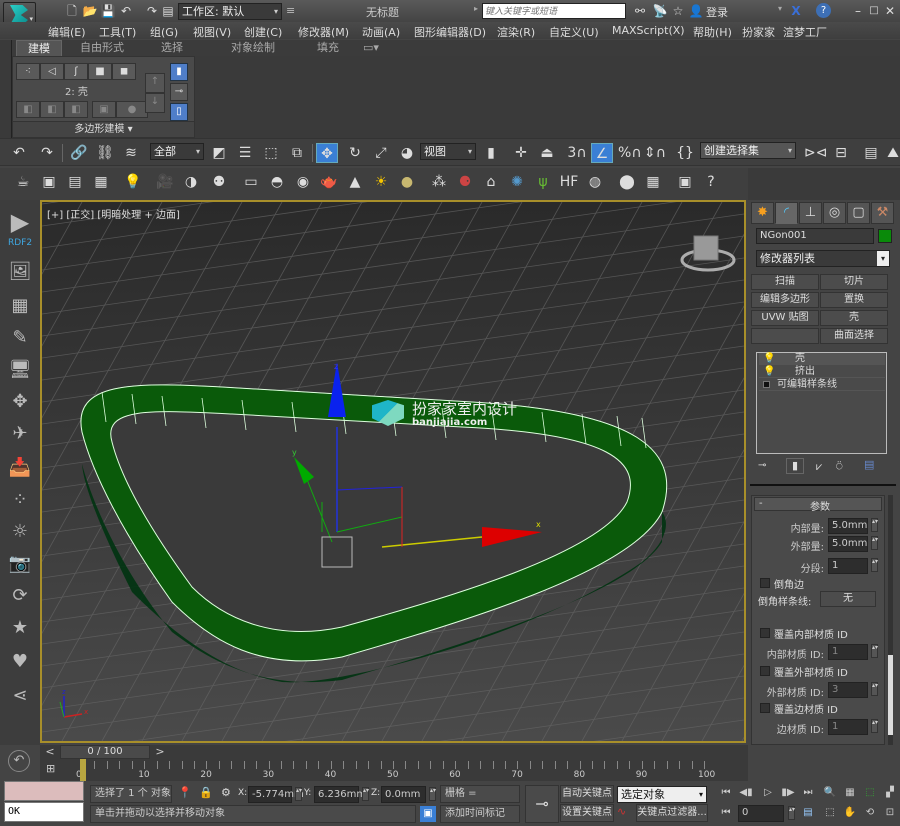  What do you see at coordinates (765, 708) in the screenshot?
I see `override-edge-mat-checkbox` at bounding box center [765, 708].